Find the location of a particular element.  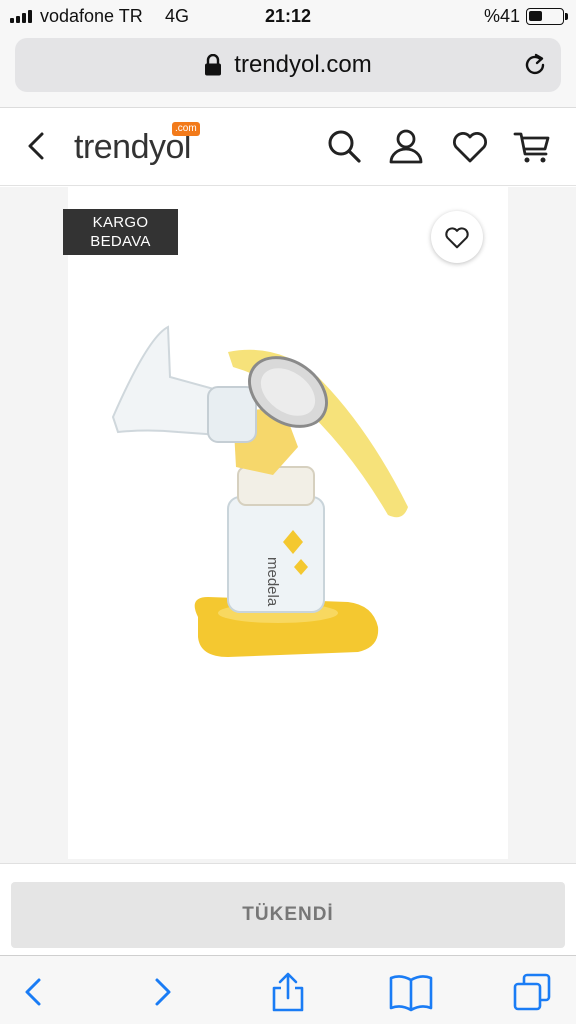

url-text: trendyol.com is located at coordinates (303, 64).